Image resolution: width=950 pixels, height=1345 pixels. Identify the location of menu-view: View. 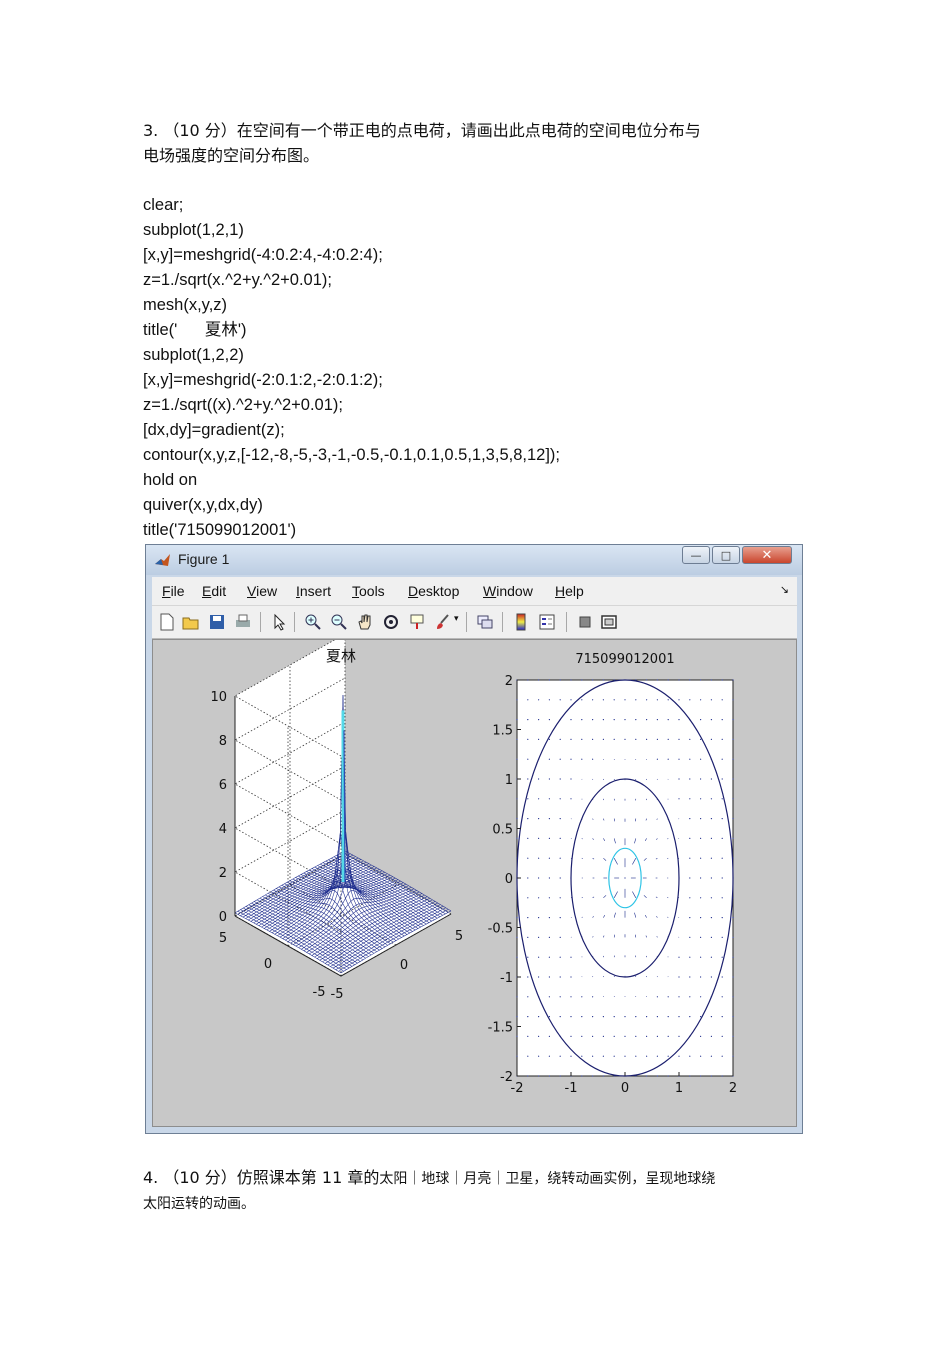
(262, 591).